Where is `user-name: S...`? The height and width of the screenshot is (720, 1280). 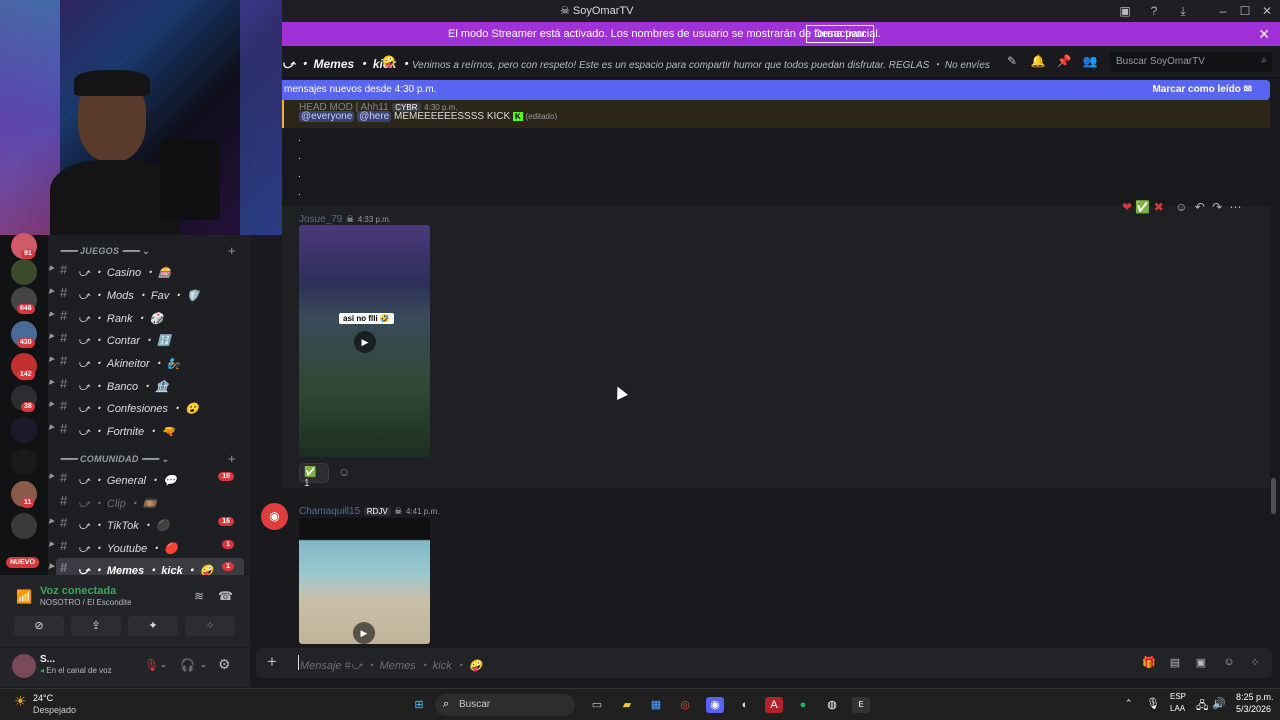
user-name: S... is located at coordinates (47, 659).